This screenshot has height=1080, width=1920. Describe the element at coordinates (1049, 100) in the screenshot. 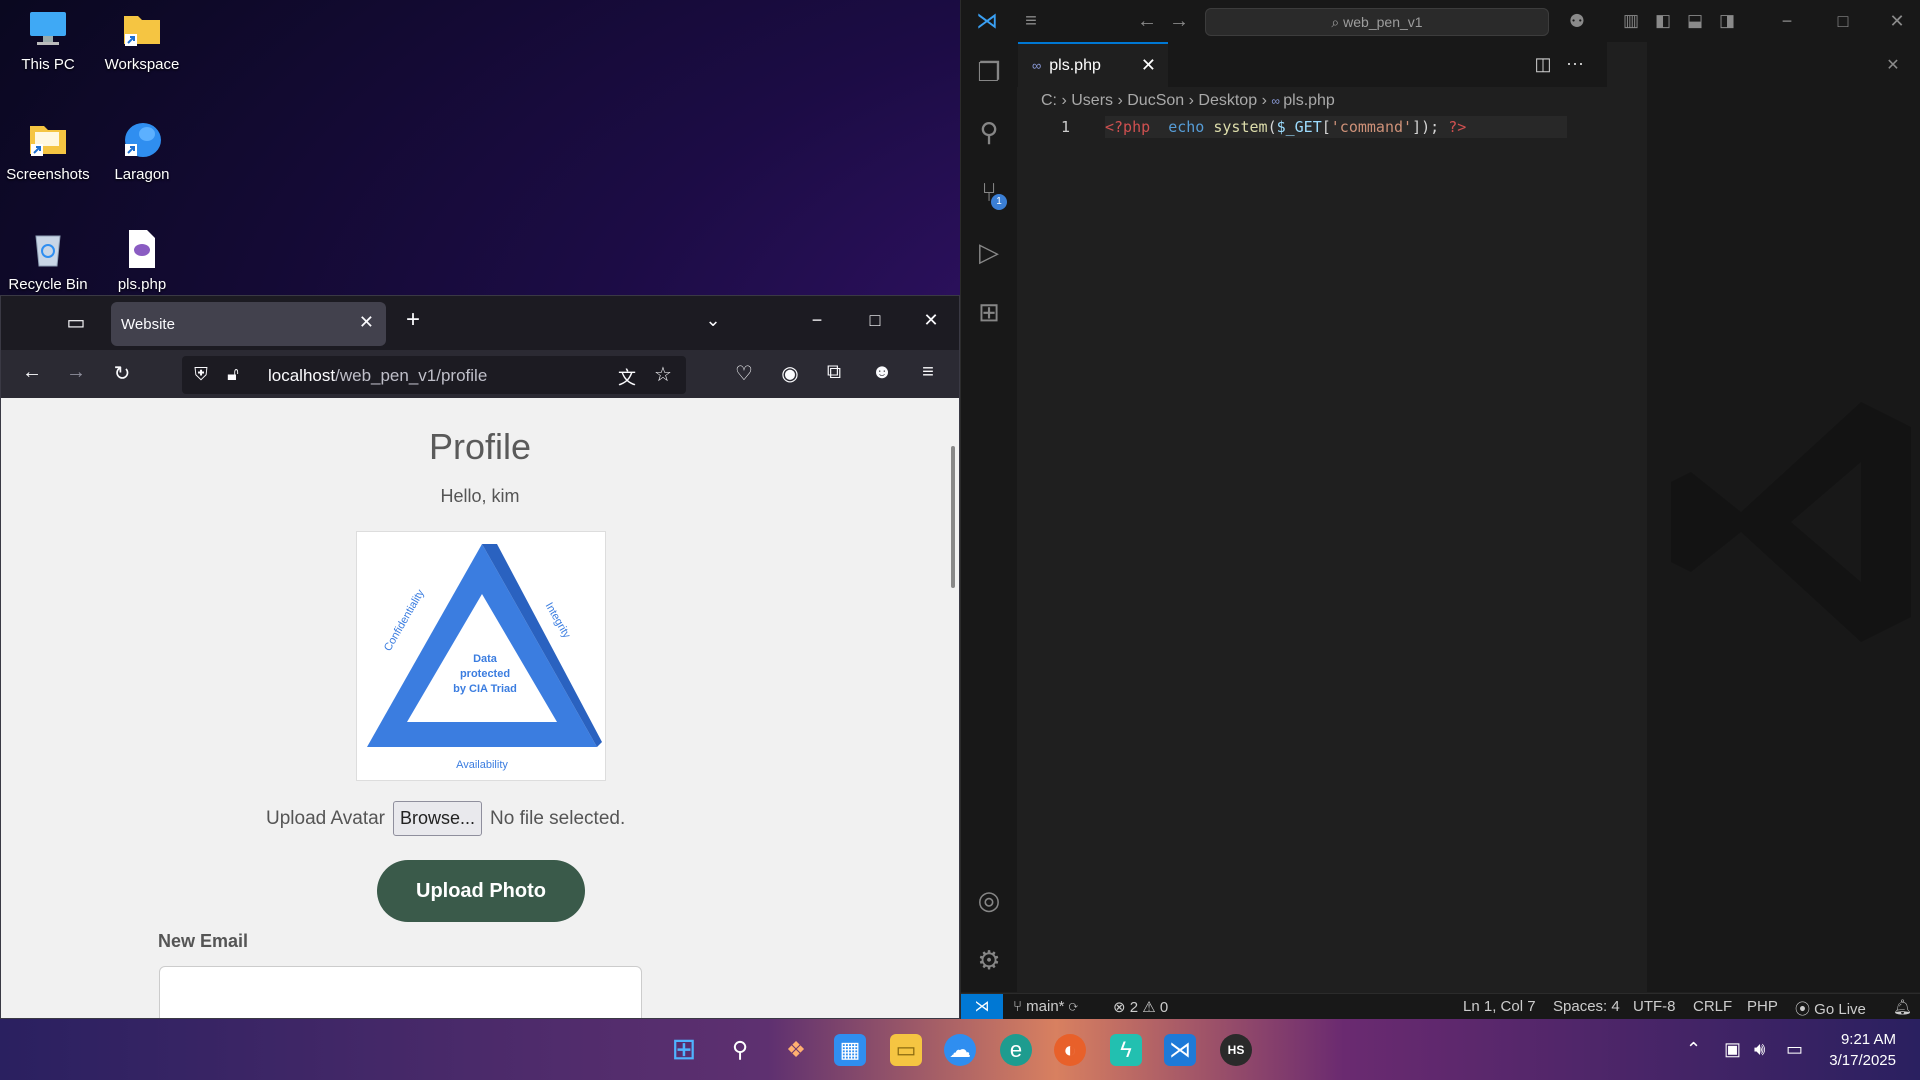

I see `breadcrumb-item: C:` at that location.